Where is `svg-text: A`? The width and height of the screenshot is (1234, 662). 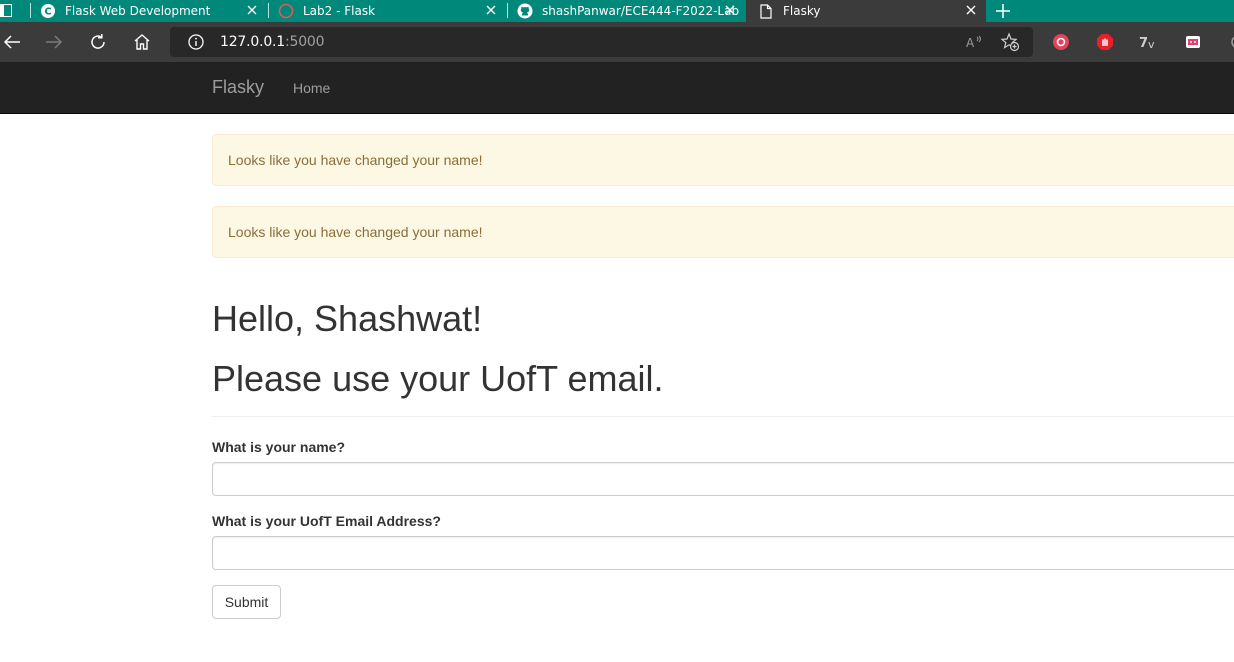
svg-text: A is located at coordinates (970, 43).